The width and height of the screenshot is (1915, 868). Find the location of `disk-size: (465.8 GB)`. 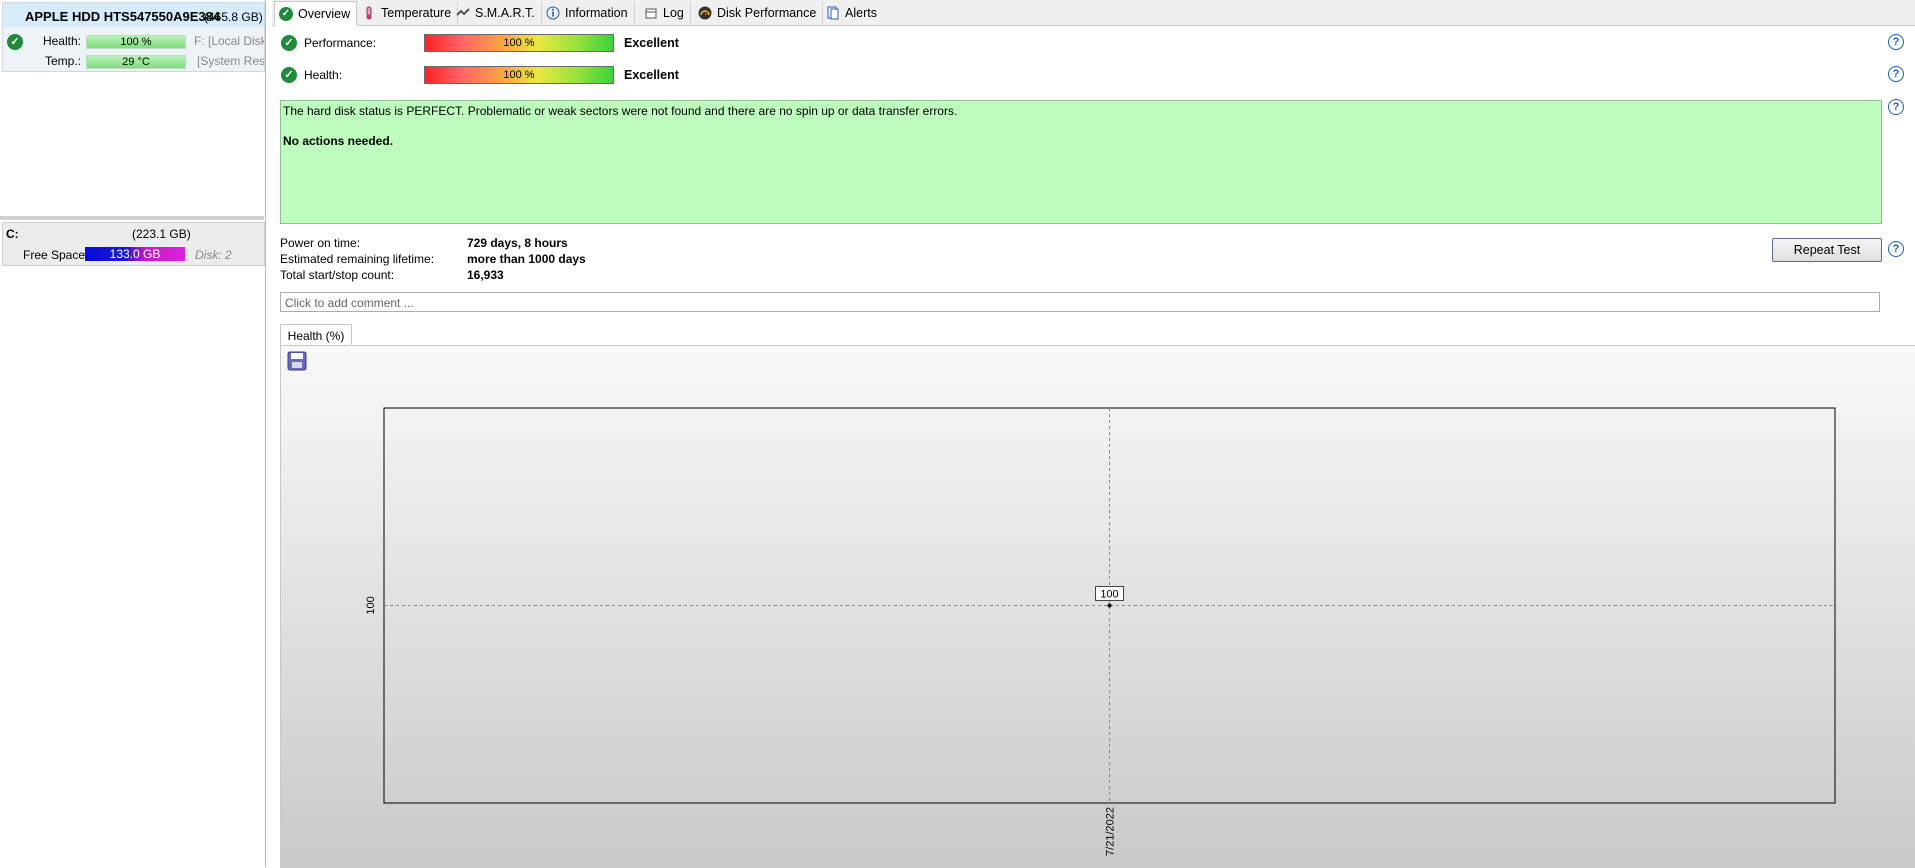

disk-size: (465.8 GB) is located at coordinates (233, 17).